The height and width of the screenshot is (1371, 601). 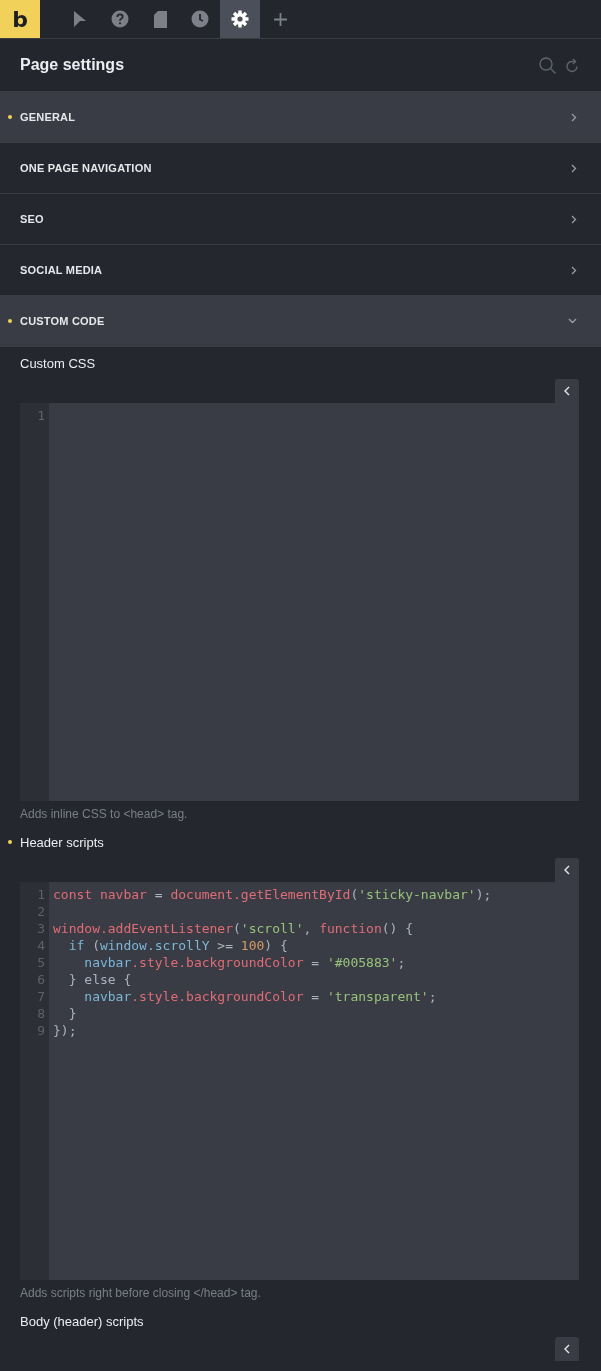 What do you see at coordinates (72, 1013) in the screenshot?
I see `code-line: }` at bounding box center [72, 1013].